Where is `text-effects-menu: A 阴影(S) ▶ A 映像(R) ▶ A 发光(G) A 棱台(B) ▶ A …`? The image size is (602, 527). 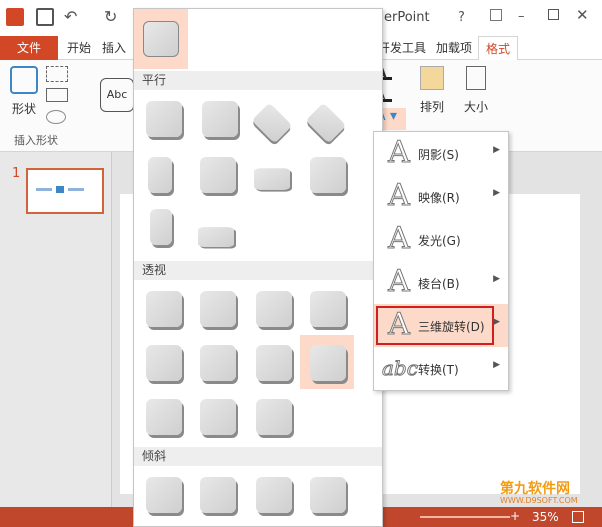
text-effects-menu: A 阴影(S) ▶ A 映像(R) ▶ A 发光(G) A 棱台(B) ▶ A … is located at coordinates (441, 261).